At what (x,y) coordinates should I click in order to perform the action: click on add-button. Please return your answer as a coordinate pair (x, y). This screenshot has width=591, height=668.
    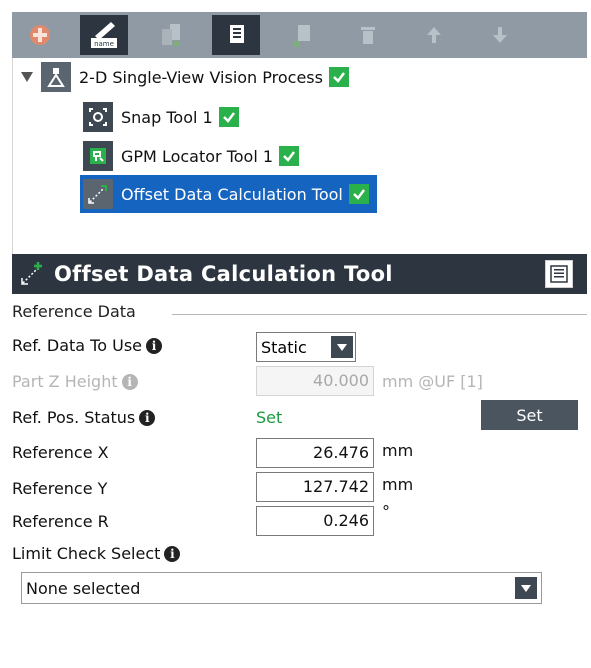
    Looking at the image, I should click on (40, 35).